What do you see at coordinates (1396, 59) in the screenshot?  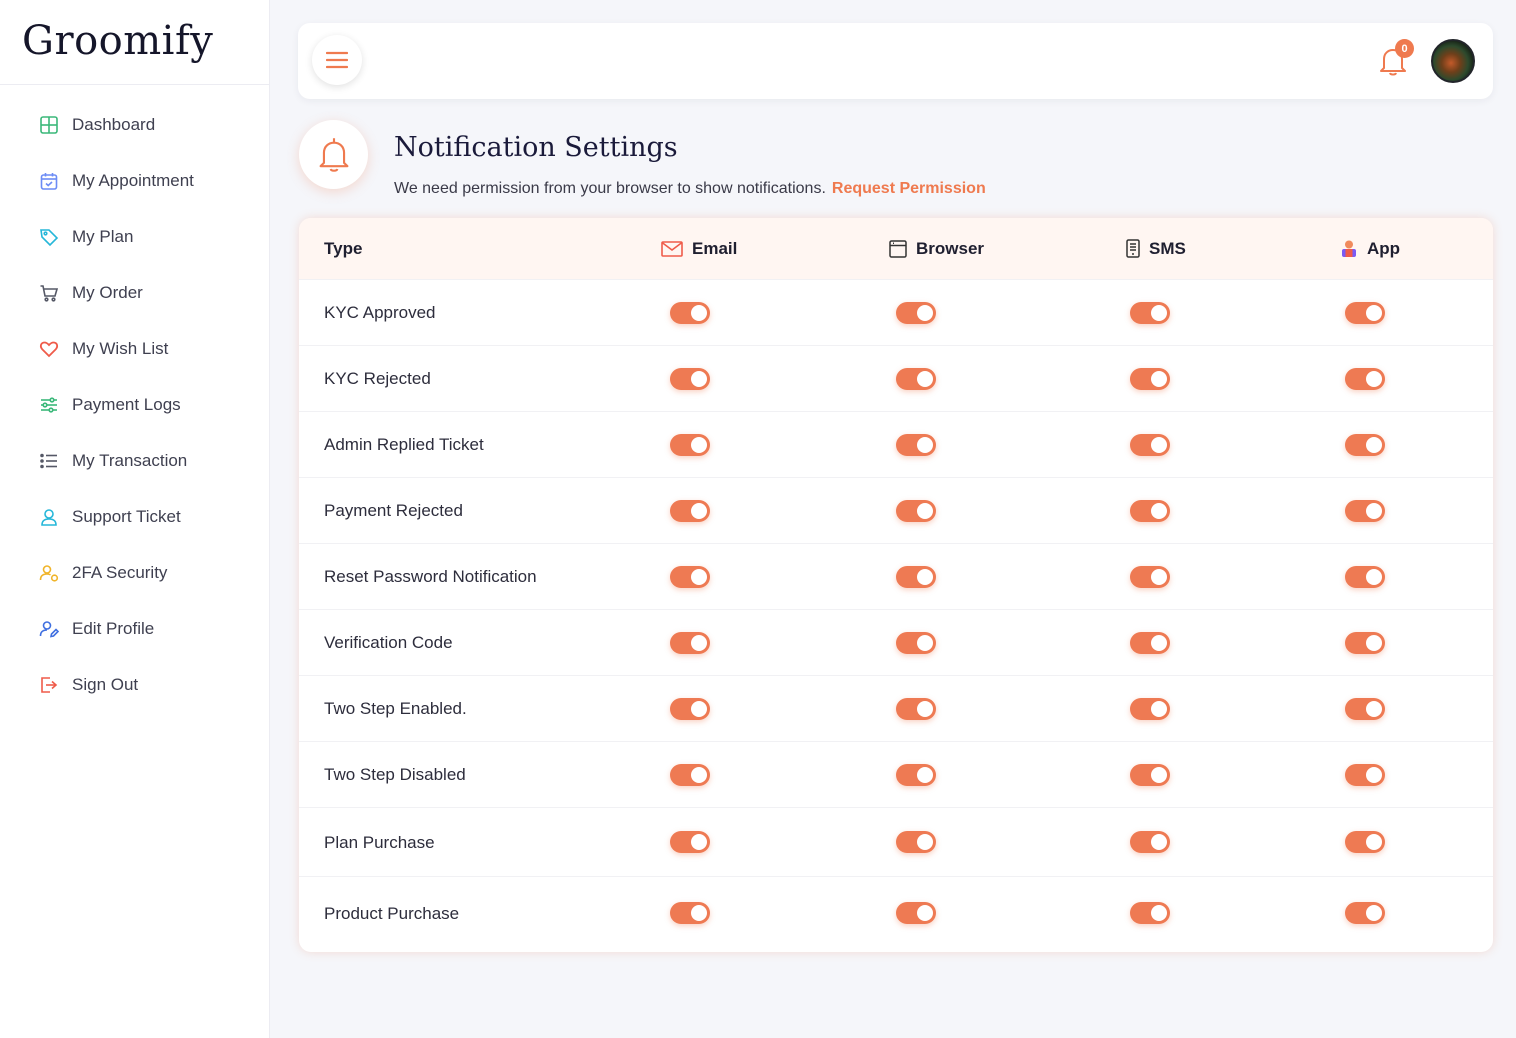 I see `notification-bell-button: 0` at bounding box center [1396, 59].